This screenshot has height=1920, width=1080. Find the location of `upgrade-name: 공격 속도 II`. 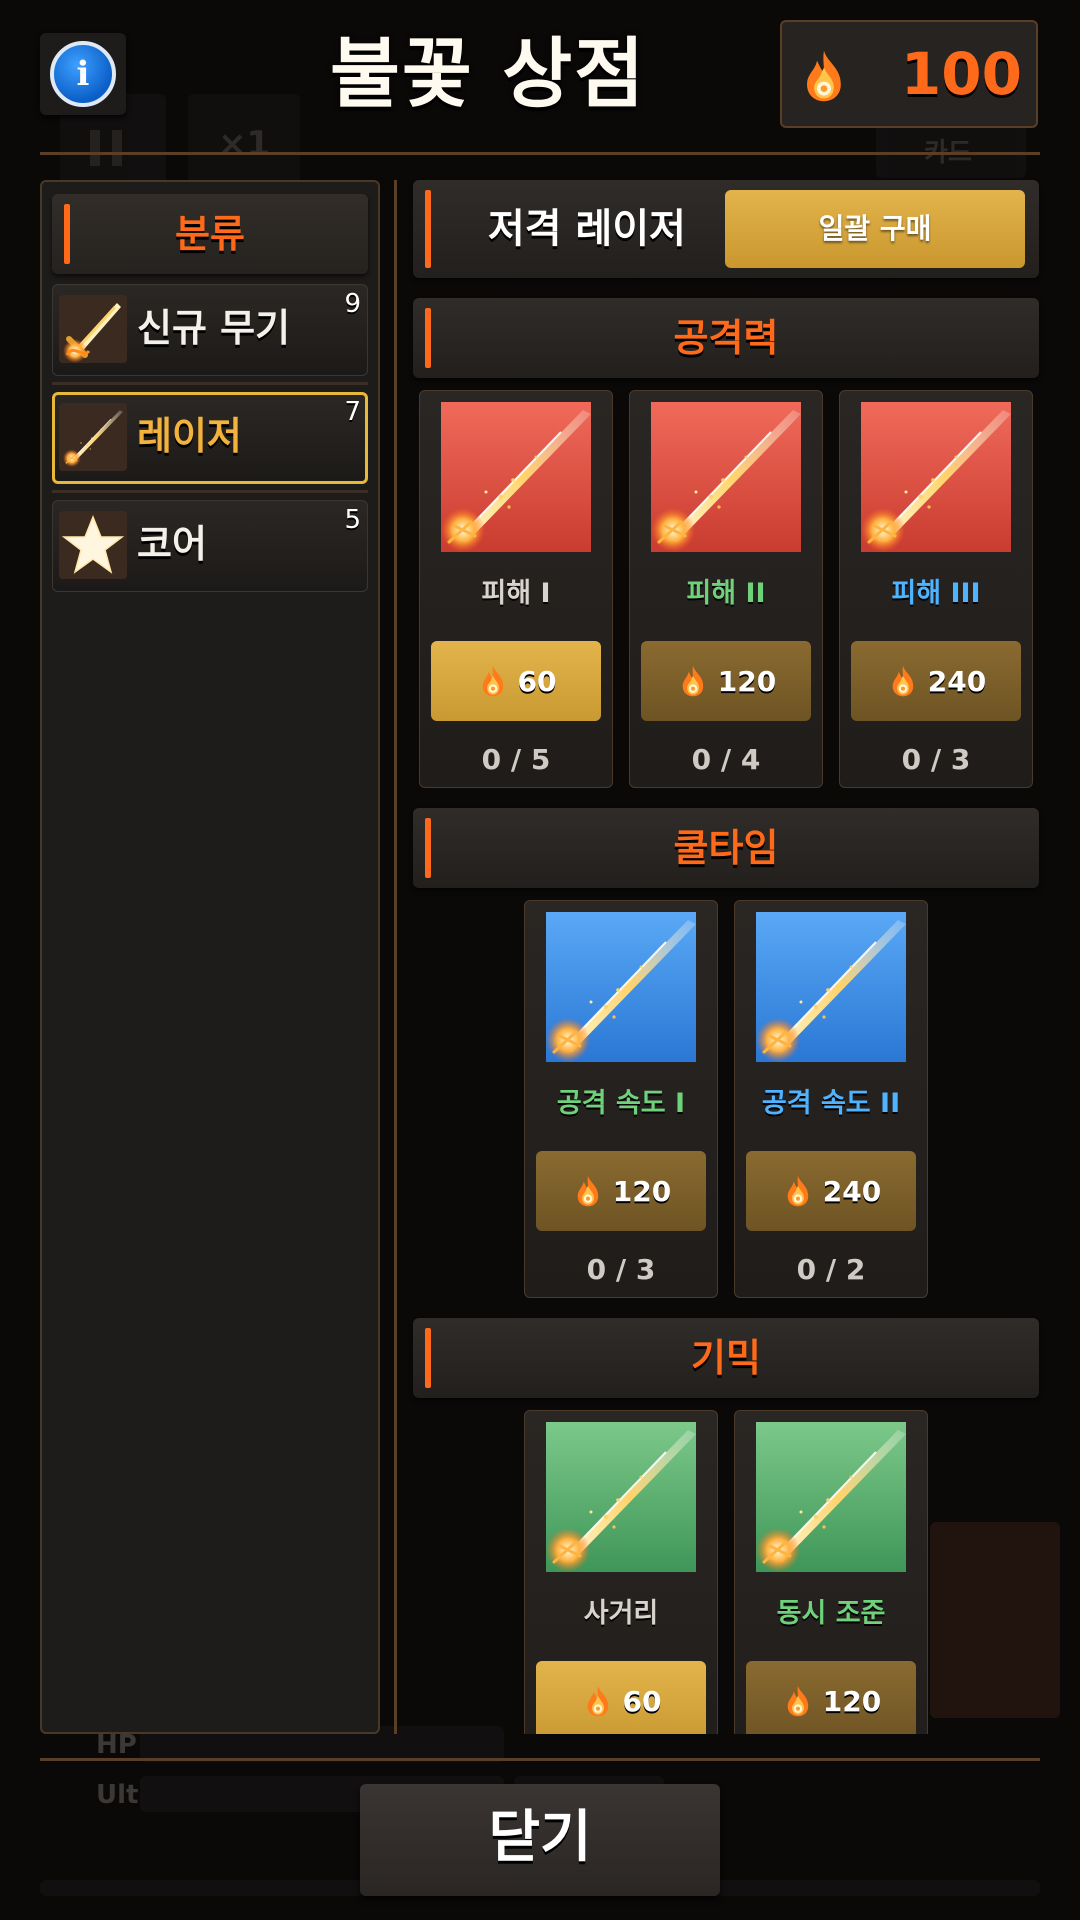

upgrade-name: 공격 속도 II is located at coordinates (831, 1103).